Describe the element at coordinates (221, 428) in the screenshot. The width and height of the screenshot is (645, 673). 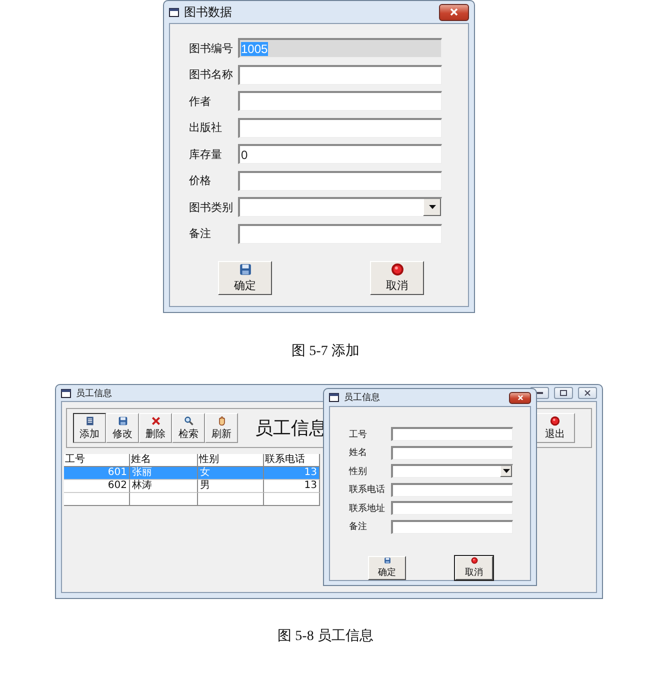
I see `toolbar-button: 刷新` at that location.